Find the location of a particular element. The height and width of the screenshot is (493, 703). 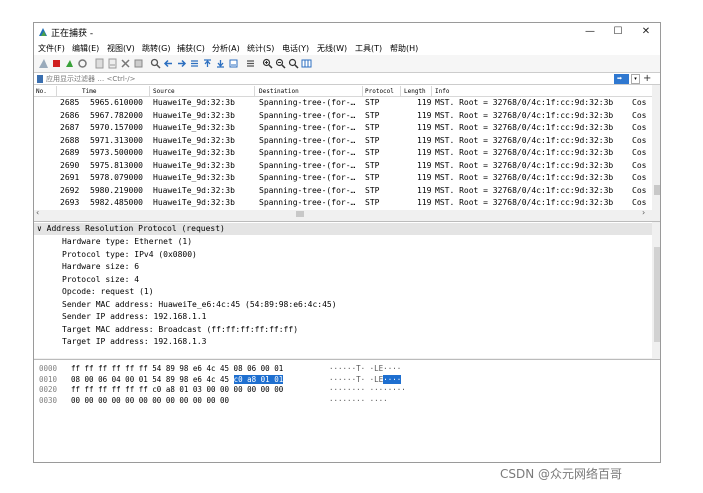

back-icon is located at coordinates (168, 63).